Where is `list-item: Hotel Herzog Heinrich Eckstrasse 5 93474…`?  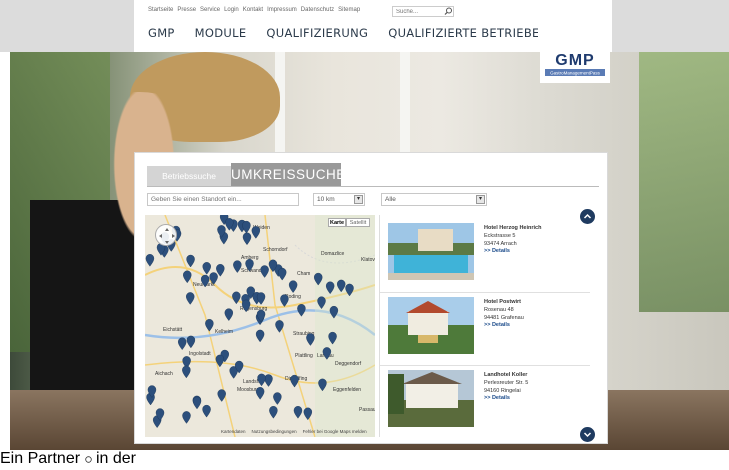 list-item: Hotel Herzog Heinrich Eckstrasse 5 93474… is located at coordinates (488, 255).